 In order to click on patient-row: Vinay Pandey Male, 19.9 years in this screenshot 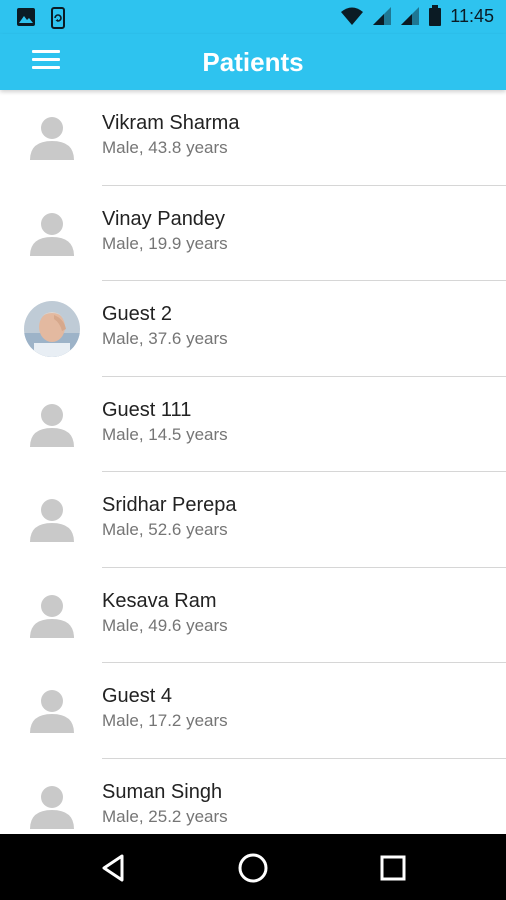, I will do `click(253, 233)`.